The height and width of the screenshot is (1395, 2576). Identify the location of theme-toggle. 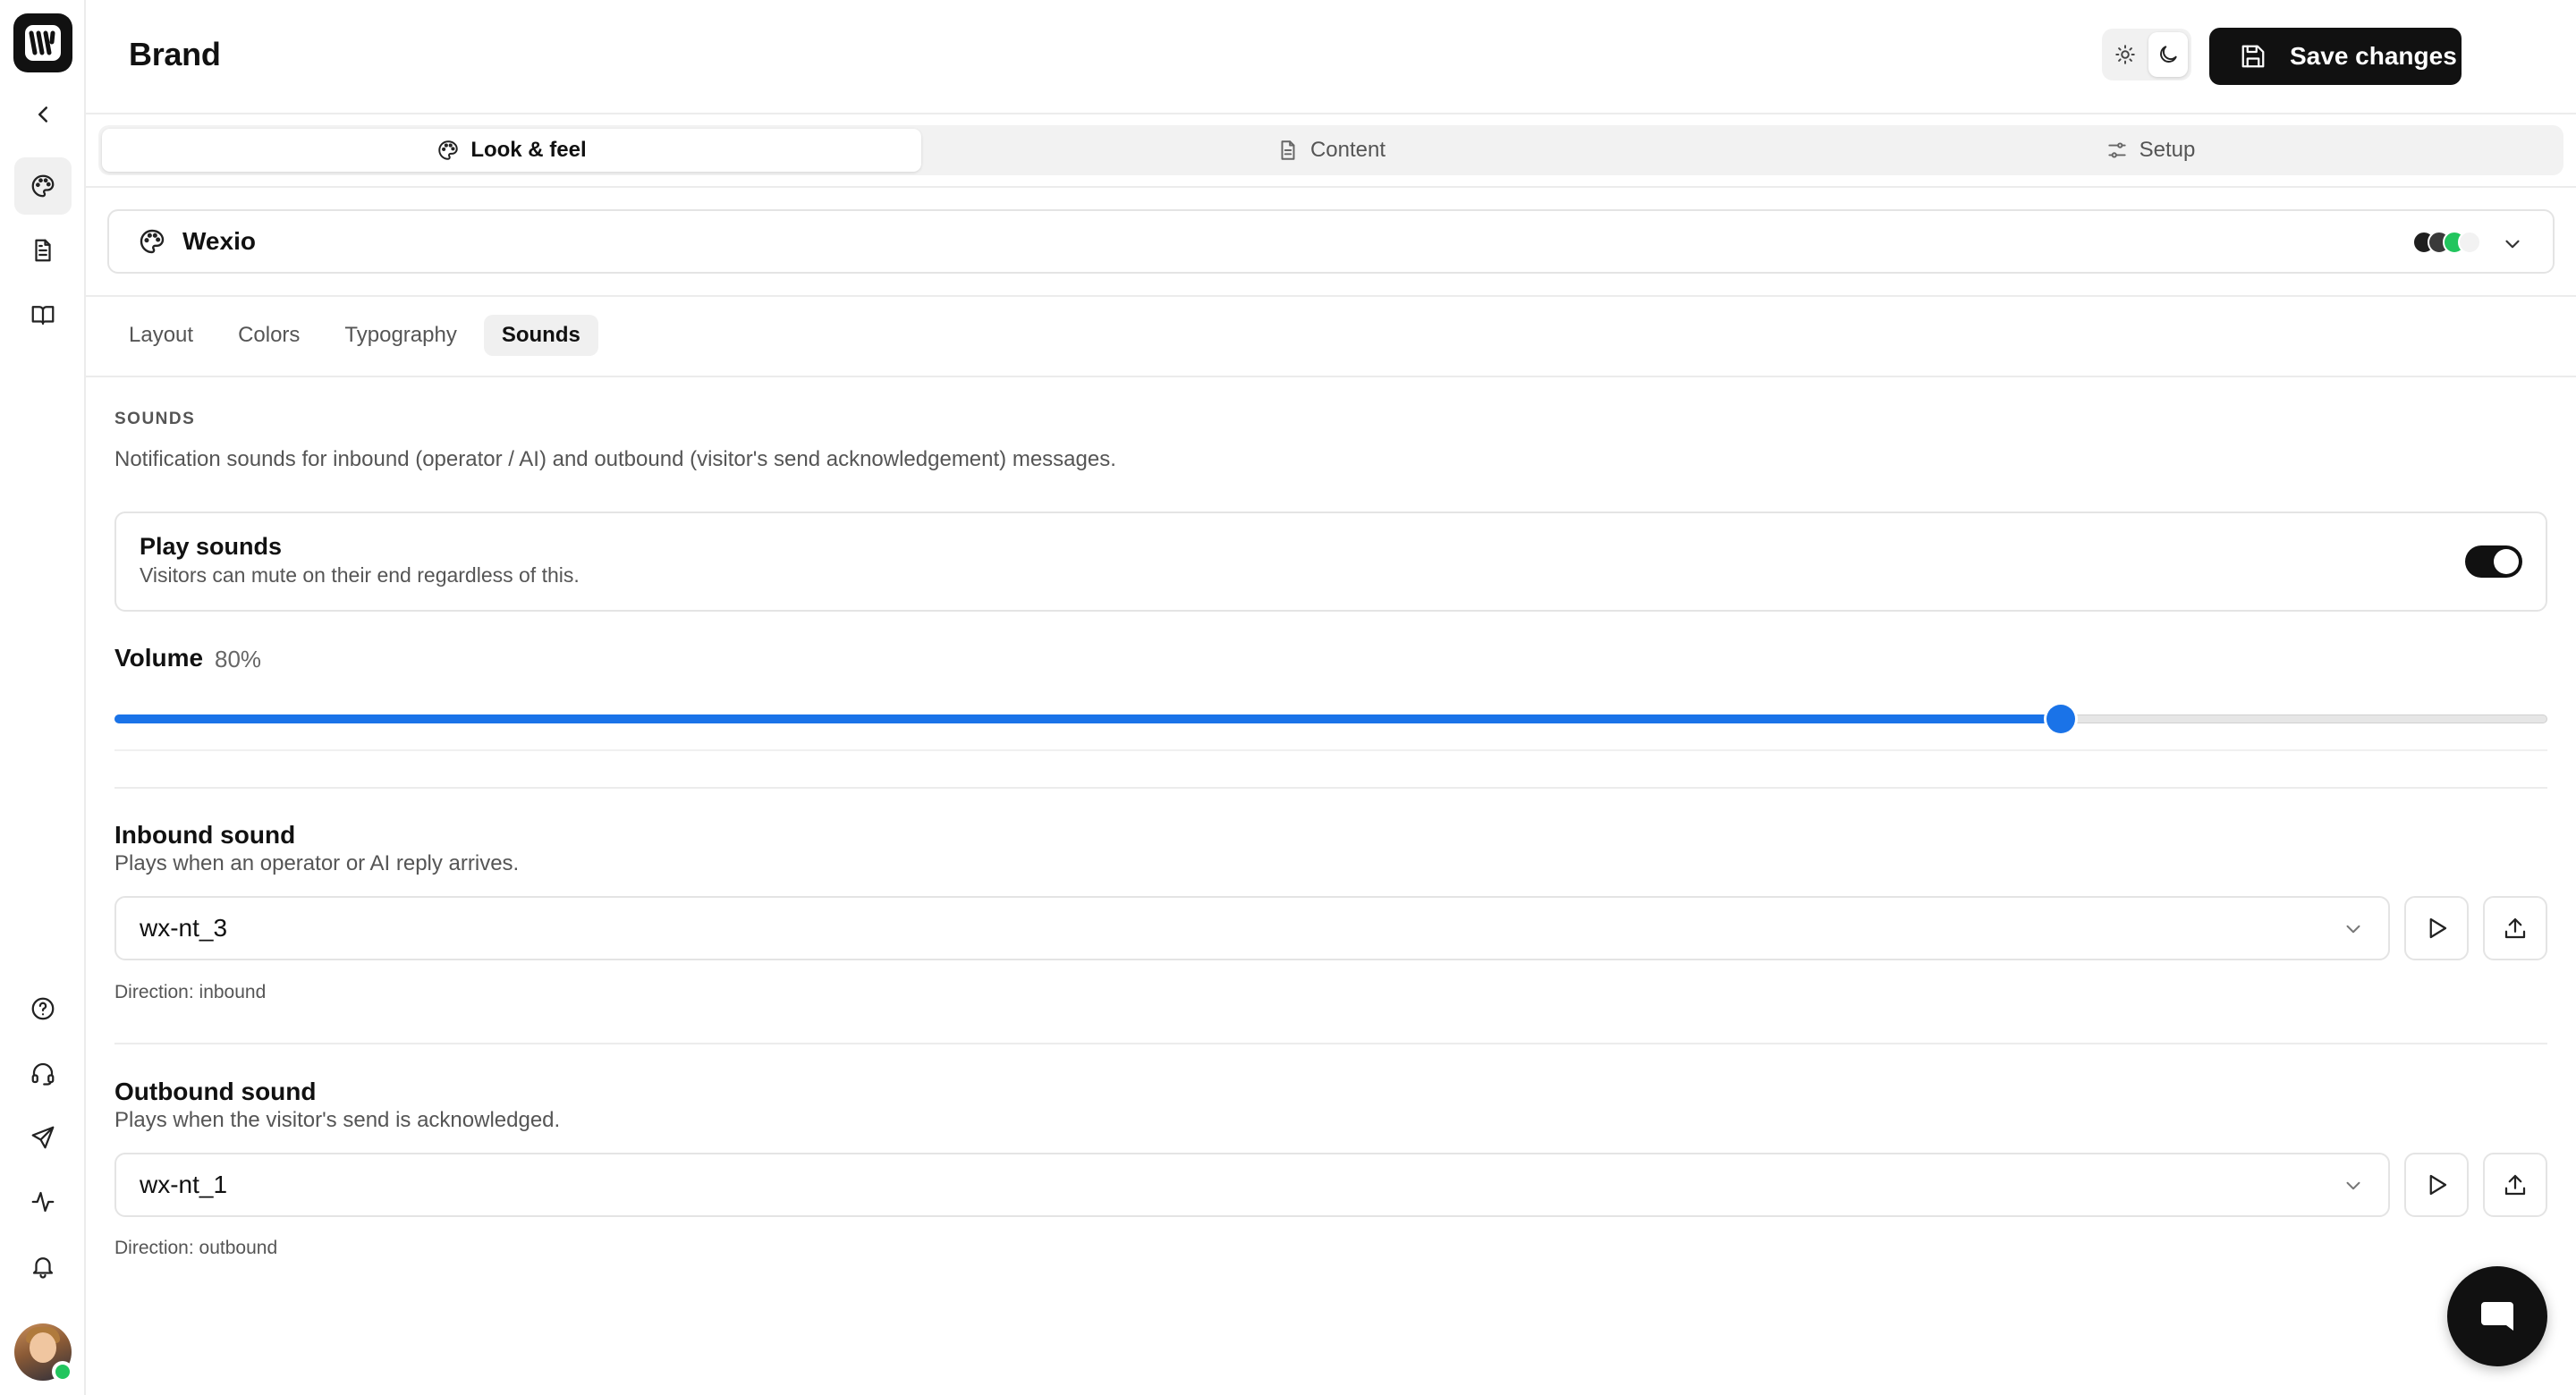
(2146, 54).